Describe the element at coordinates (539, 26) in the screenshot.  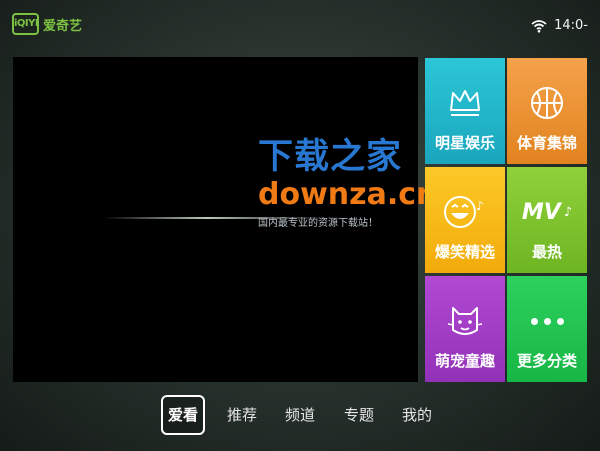
I see `wifi-icon` at that location.